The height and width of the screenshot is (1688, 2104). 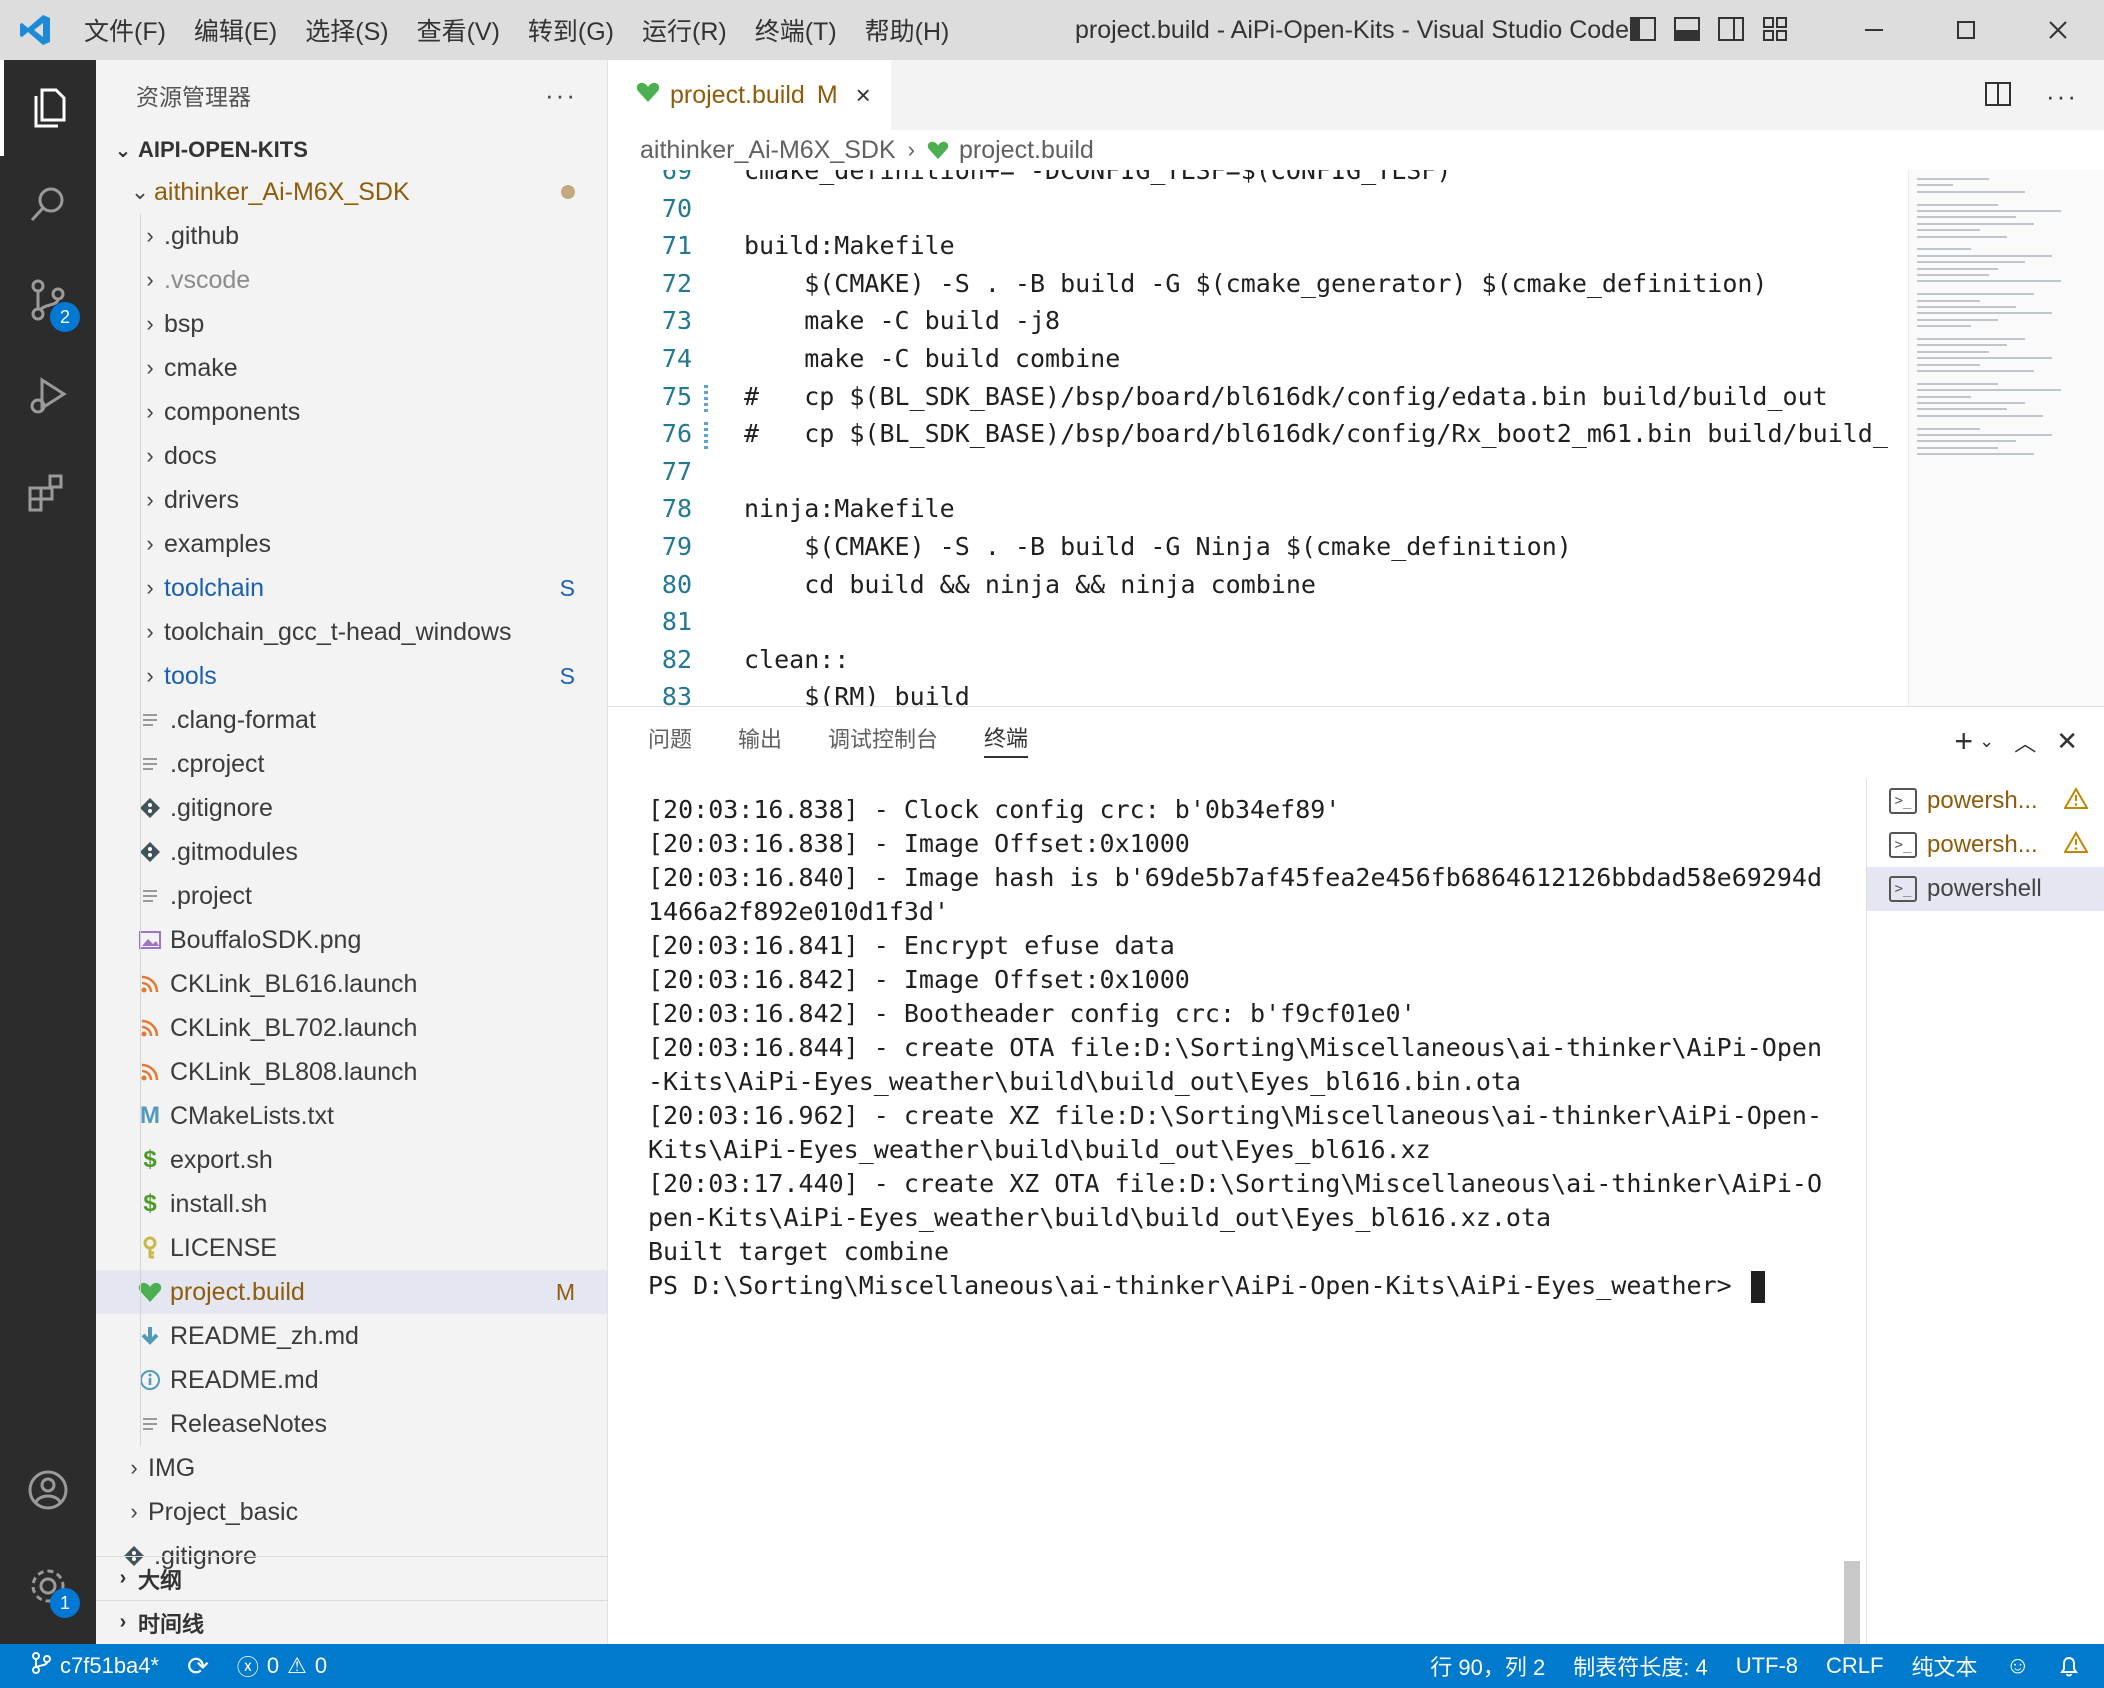 I want to click on panel-tab-0: 问题, so click(x=670, y=738).